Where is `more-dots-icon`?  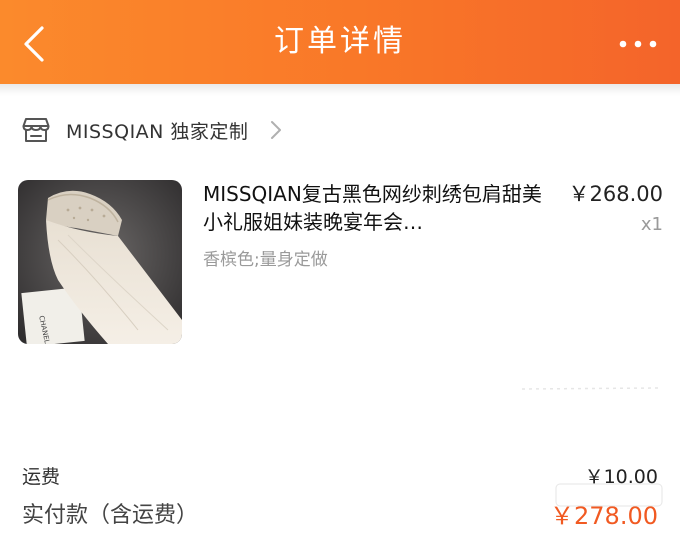
more-dots-icon is located at coordinates (638, 44).